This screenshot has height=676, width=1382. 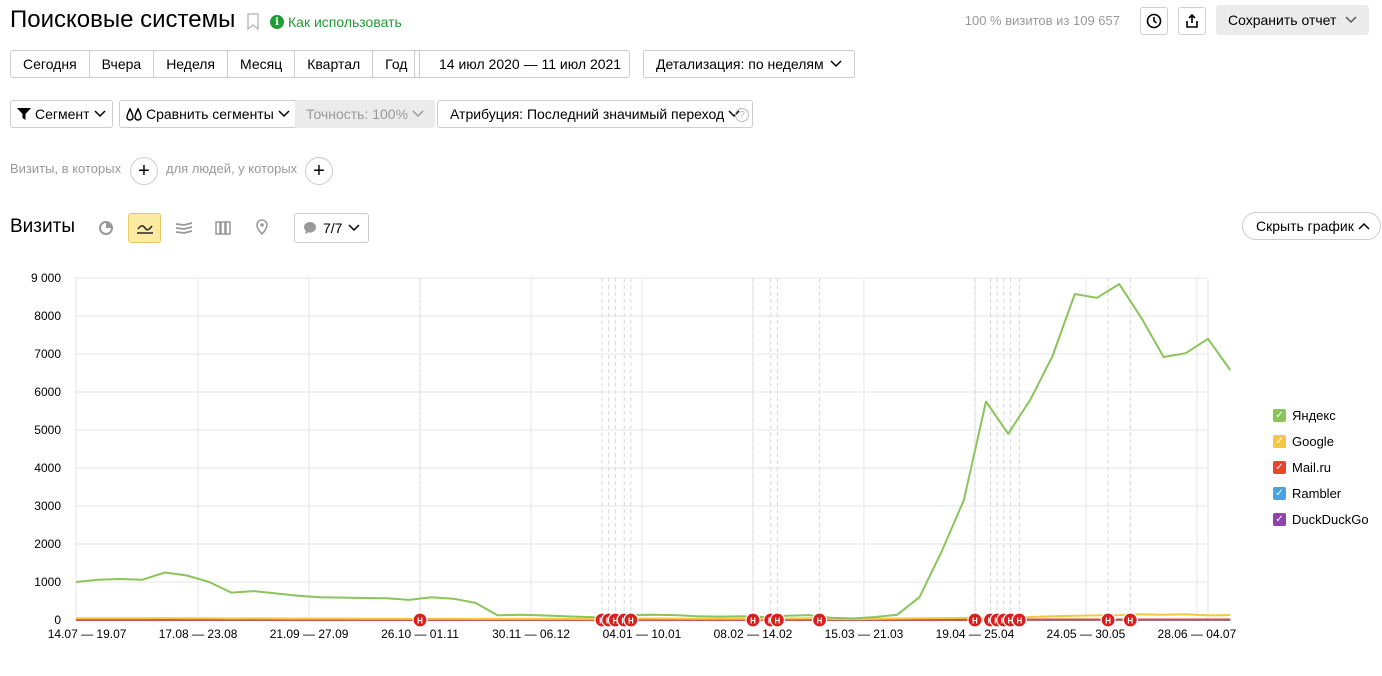 I want to click on share-icon, so click(x=1192, y=20).